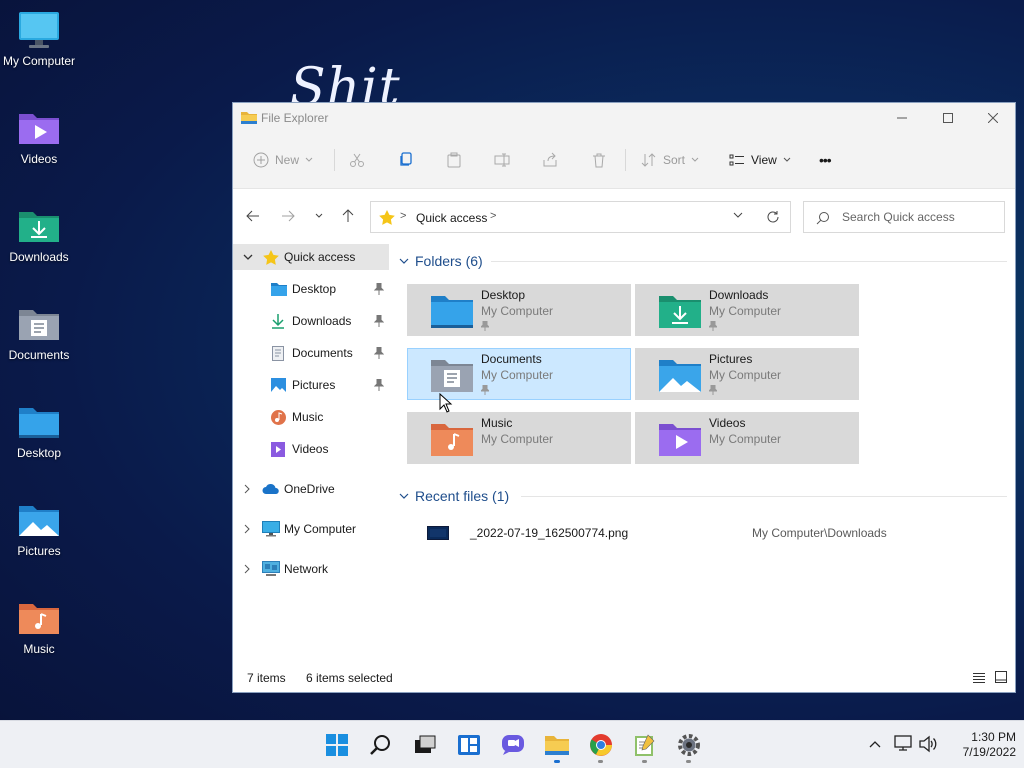 The height and width of the screenshot is (768, 1024). I want to click on chrome-button, so click(601, 745).